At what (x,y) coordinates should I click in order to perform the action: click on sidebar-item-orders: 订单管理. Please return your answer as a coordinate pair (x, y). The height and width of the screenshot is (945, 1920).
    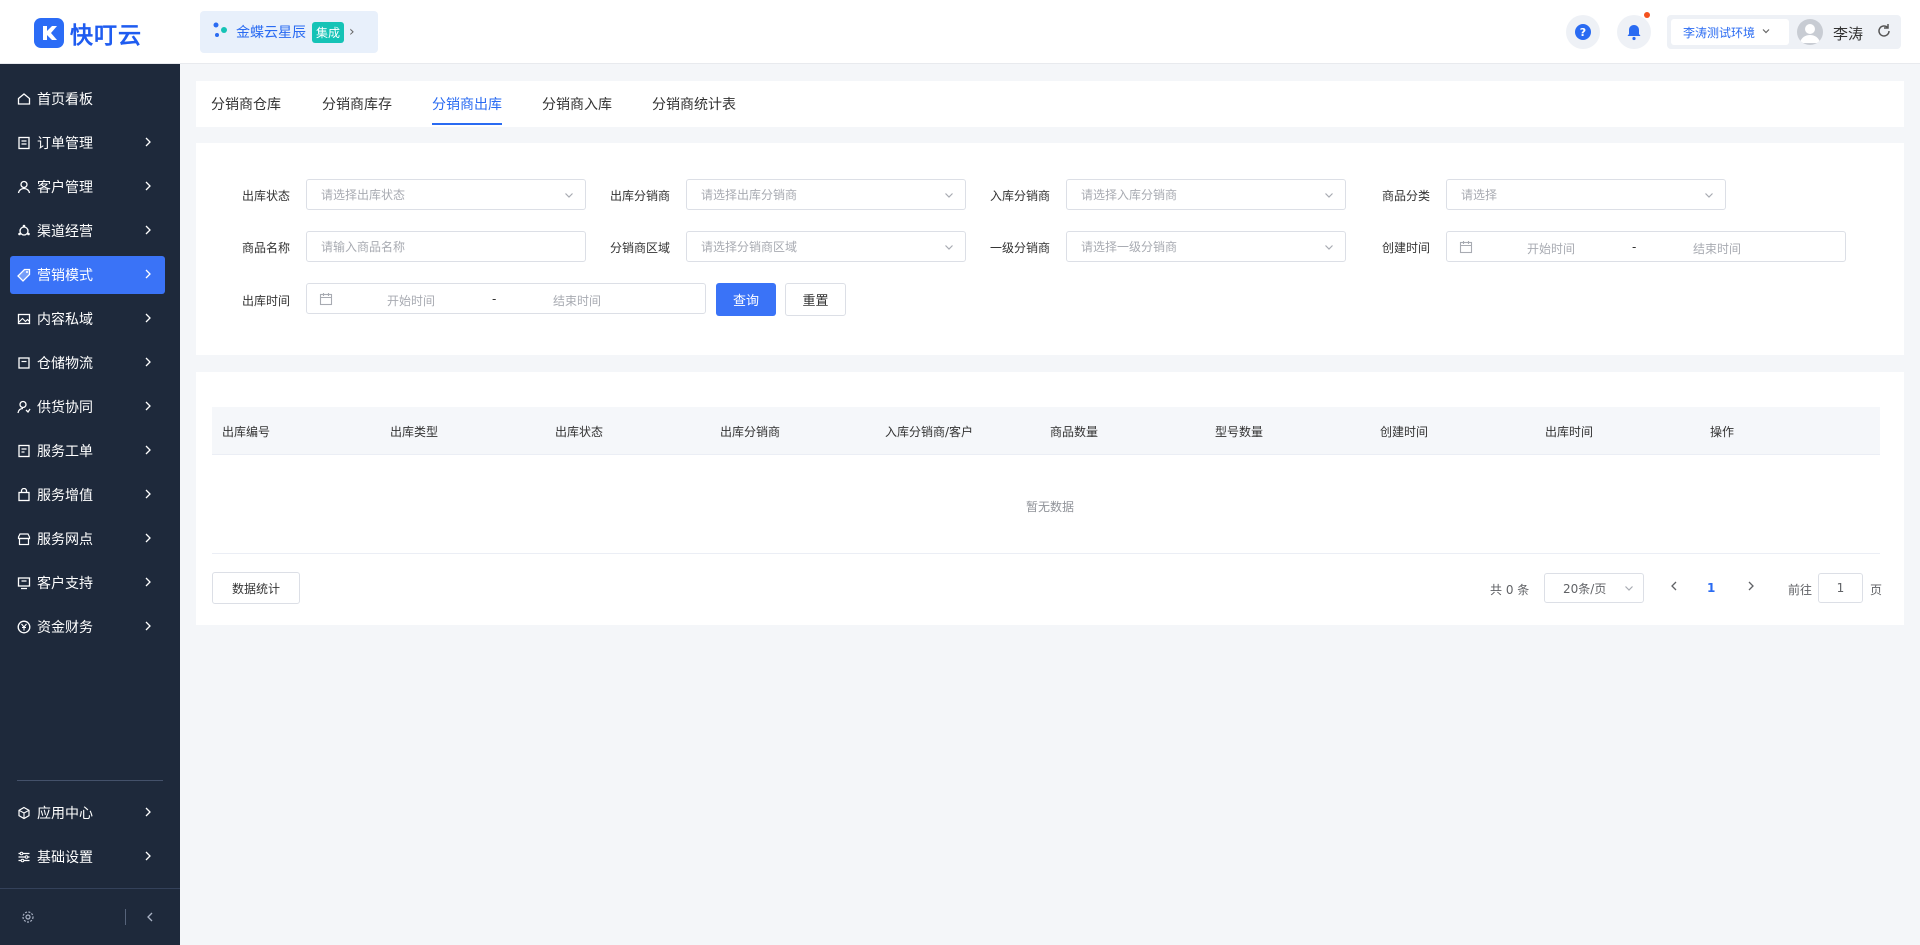
    Looking at the image, I should click on (87, 143).